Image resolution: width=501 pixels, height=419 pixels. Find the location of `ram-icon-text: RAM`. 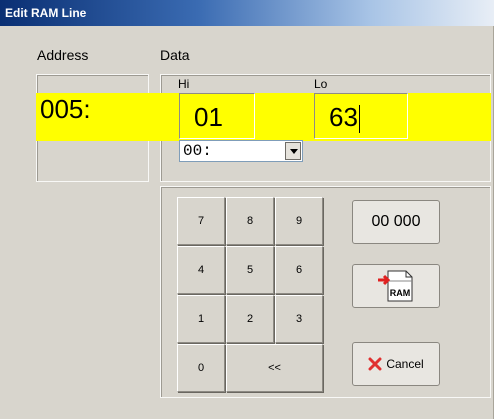

ram-icon-text: RAM is located at coordinates (400, 293).